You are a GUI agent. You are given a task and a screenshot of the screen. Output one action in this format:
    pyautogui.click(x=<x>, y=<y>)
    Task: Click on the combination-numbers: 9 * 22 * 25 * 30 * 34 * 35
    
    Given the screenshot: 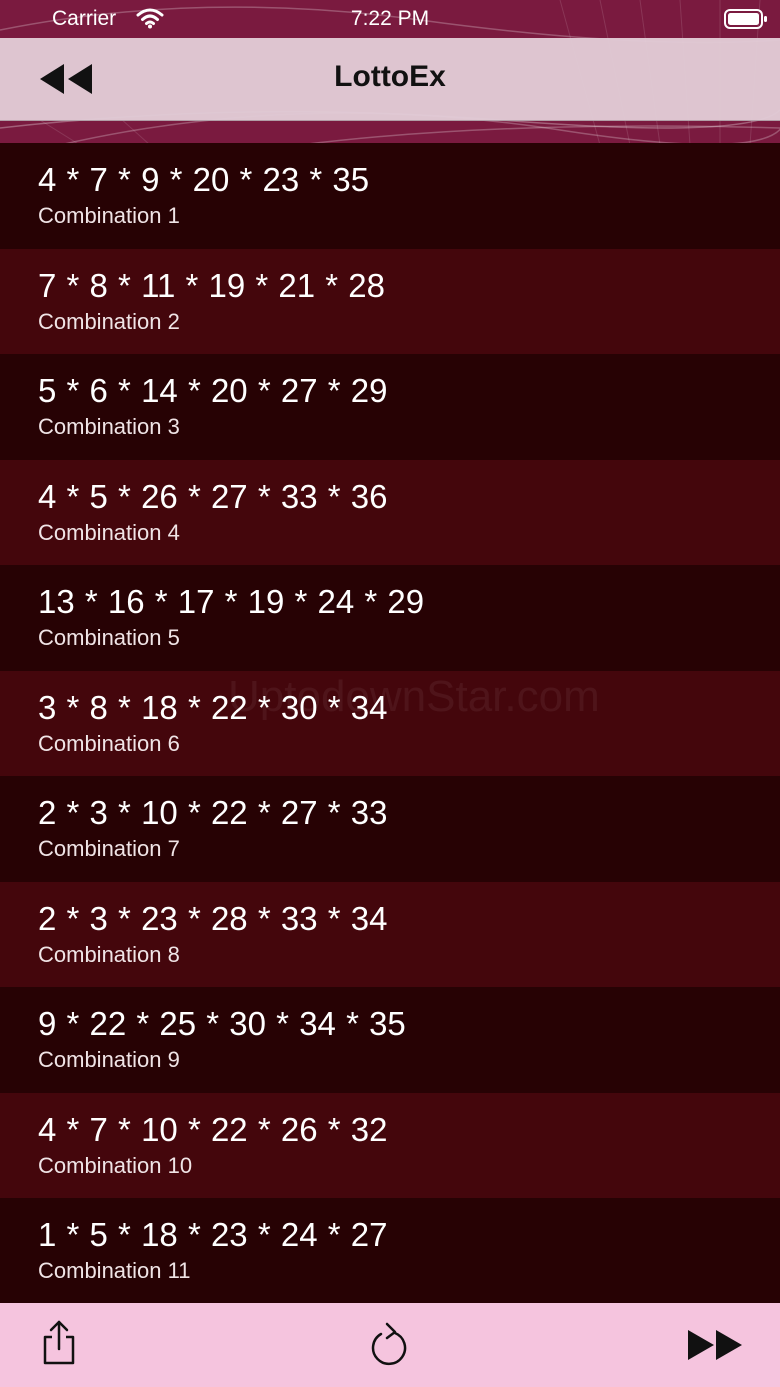 What is the action you would take?
    pyautogui.click(x=222, y=1023)
    